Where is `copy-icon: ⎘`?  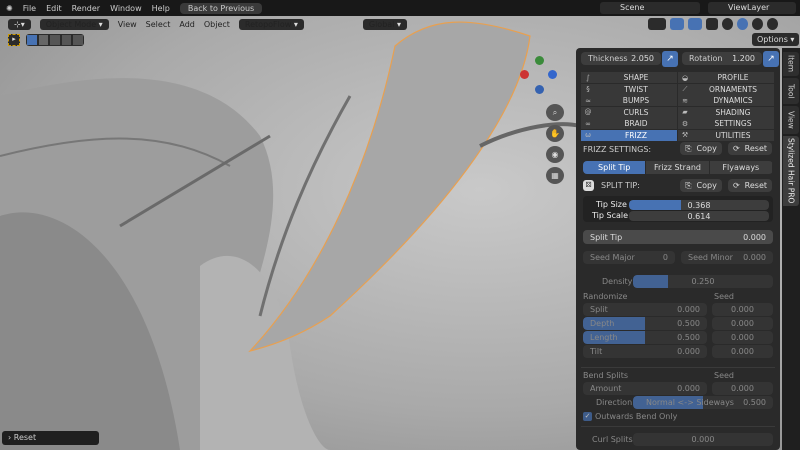 copy-icon: ⎘ is located at coordinates (688, 185).